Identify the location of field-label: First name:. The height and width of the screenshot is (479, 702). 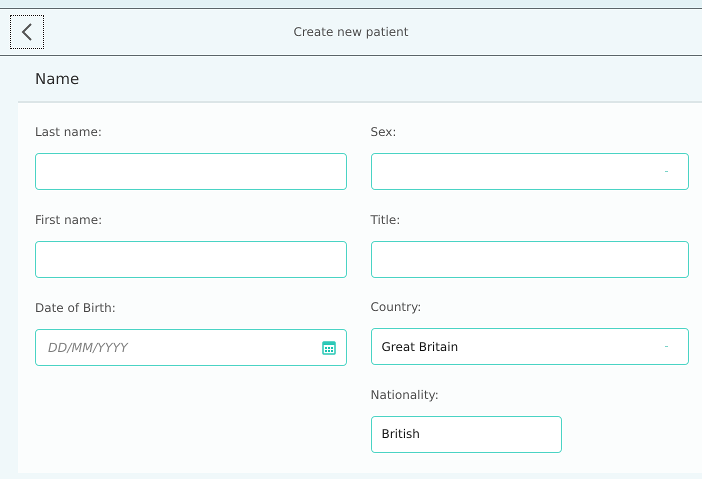
(69, 220).